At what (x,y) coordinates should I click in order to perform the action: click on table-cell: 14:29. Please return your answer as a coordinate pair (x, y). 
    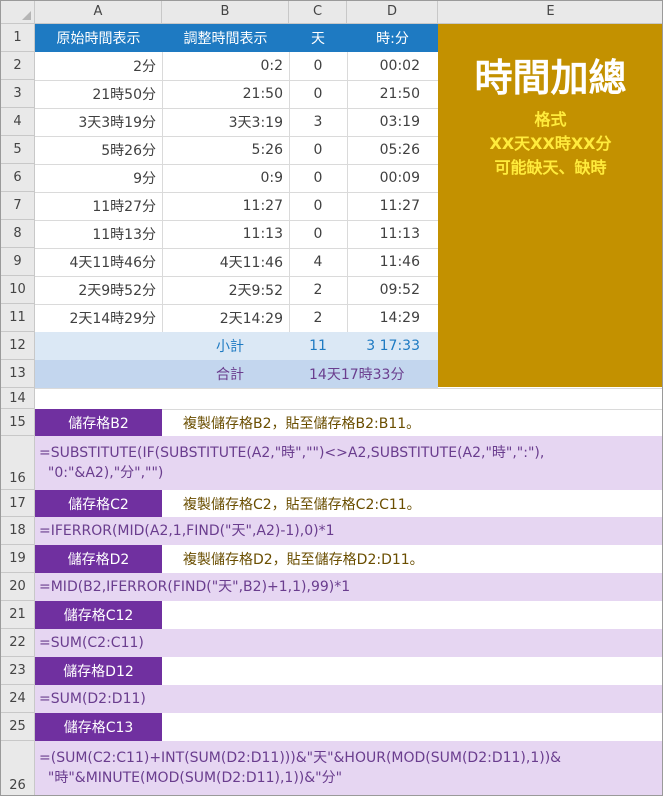
    Looking at the image, I should click on (392, 318).